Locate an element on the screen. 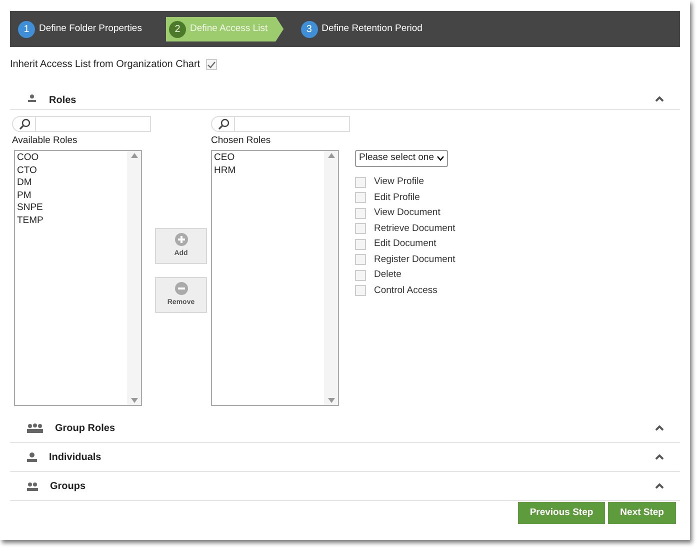  list-label: Chosen Roles is located at coordinates (241, 141).